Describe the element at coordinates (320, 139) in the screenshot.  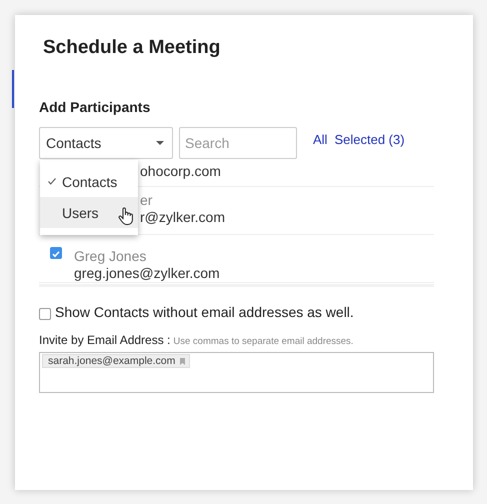
I see `filter-link: All` at that location.